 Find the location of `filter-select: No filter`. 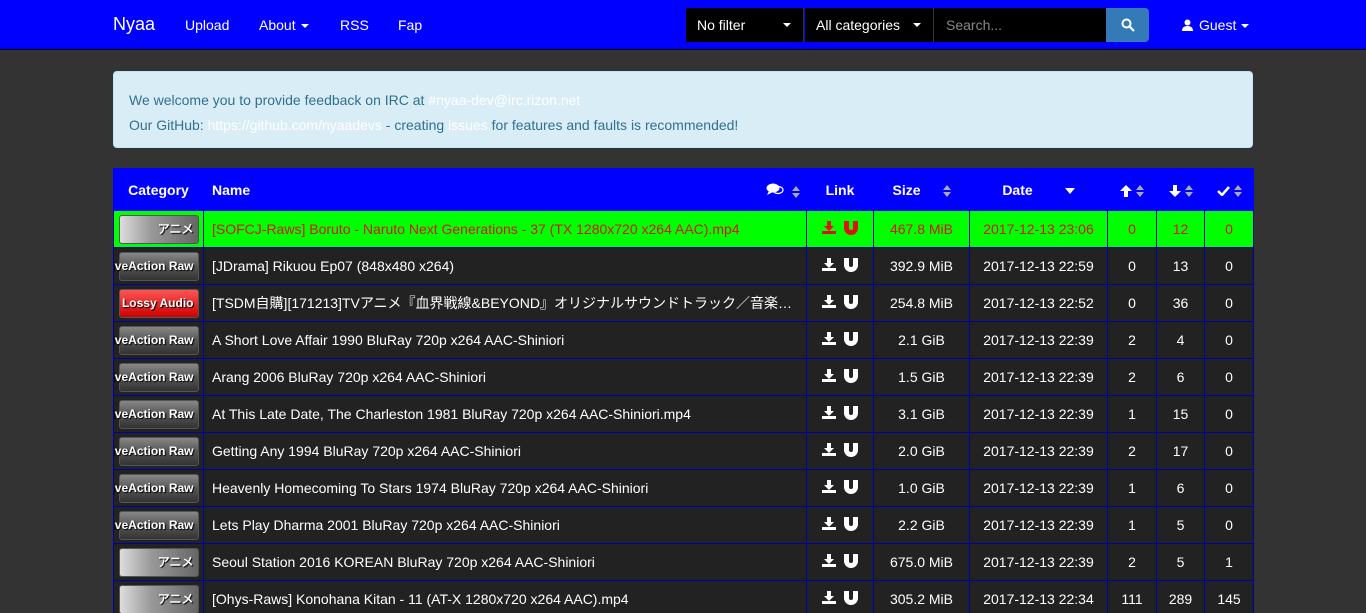

filter-select: No filter is located at coordinates (745, 25).